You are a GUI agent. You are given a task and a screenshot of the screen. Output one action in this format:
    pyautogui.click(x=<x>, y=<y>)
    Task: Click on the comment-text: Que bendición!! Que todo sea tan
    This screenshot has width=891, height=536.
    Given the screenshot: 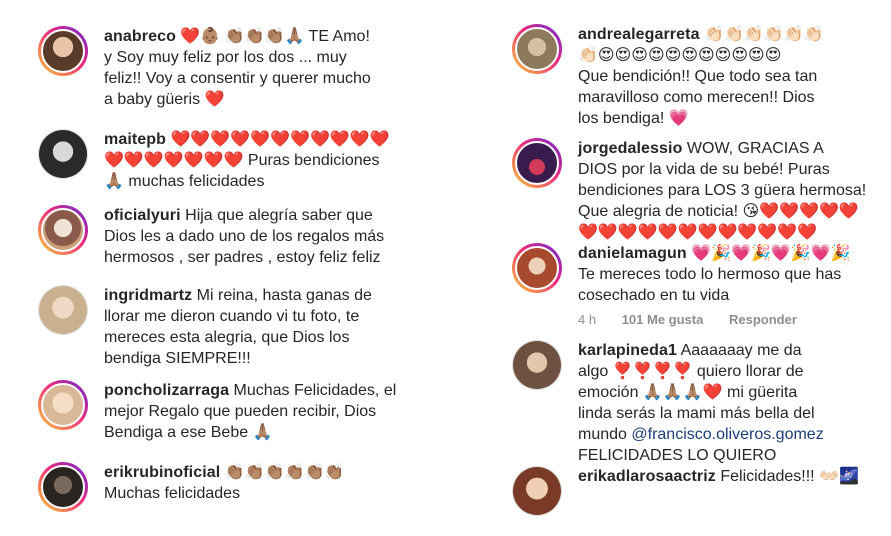 What is the action you would take?
    pyautogui.click(x=698, y=76)
    